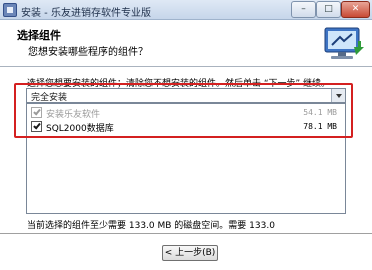 Image resolution: width=372 pixels, height=270 pixels. Describe the element at coordinates (86, 13) in the screenshot. I see `window-title: 安装 - 乐友进销存软件专业版` at that location.